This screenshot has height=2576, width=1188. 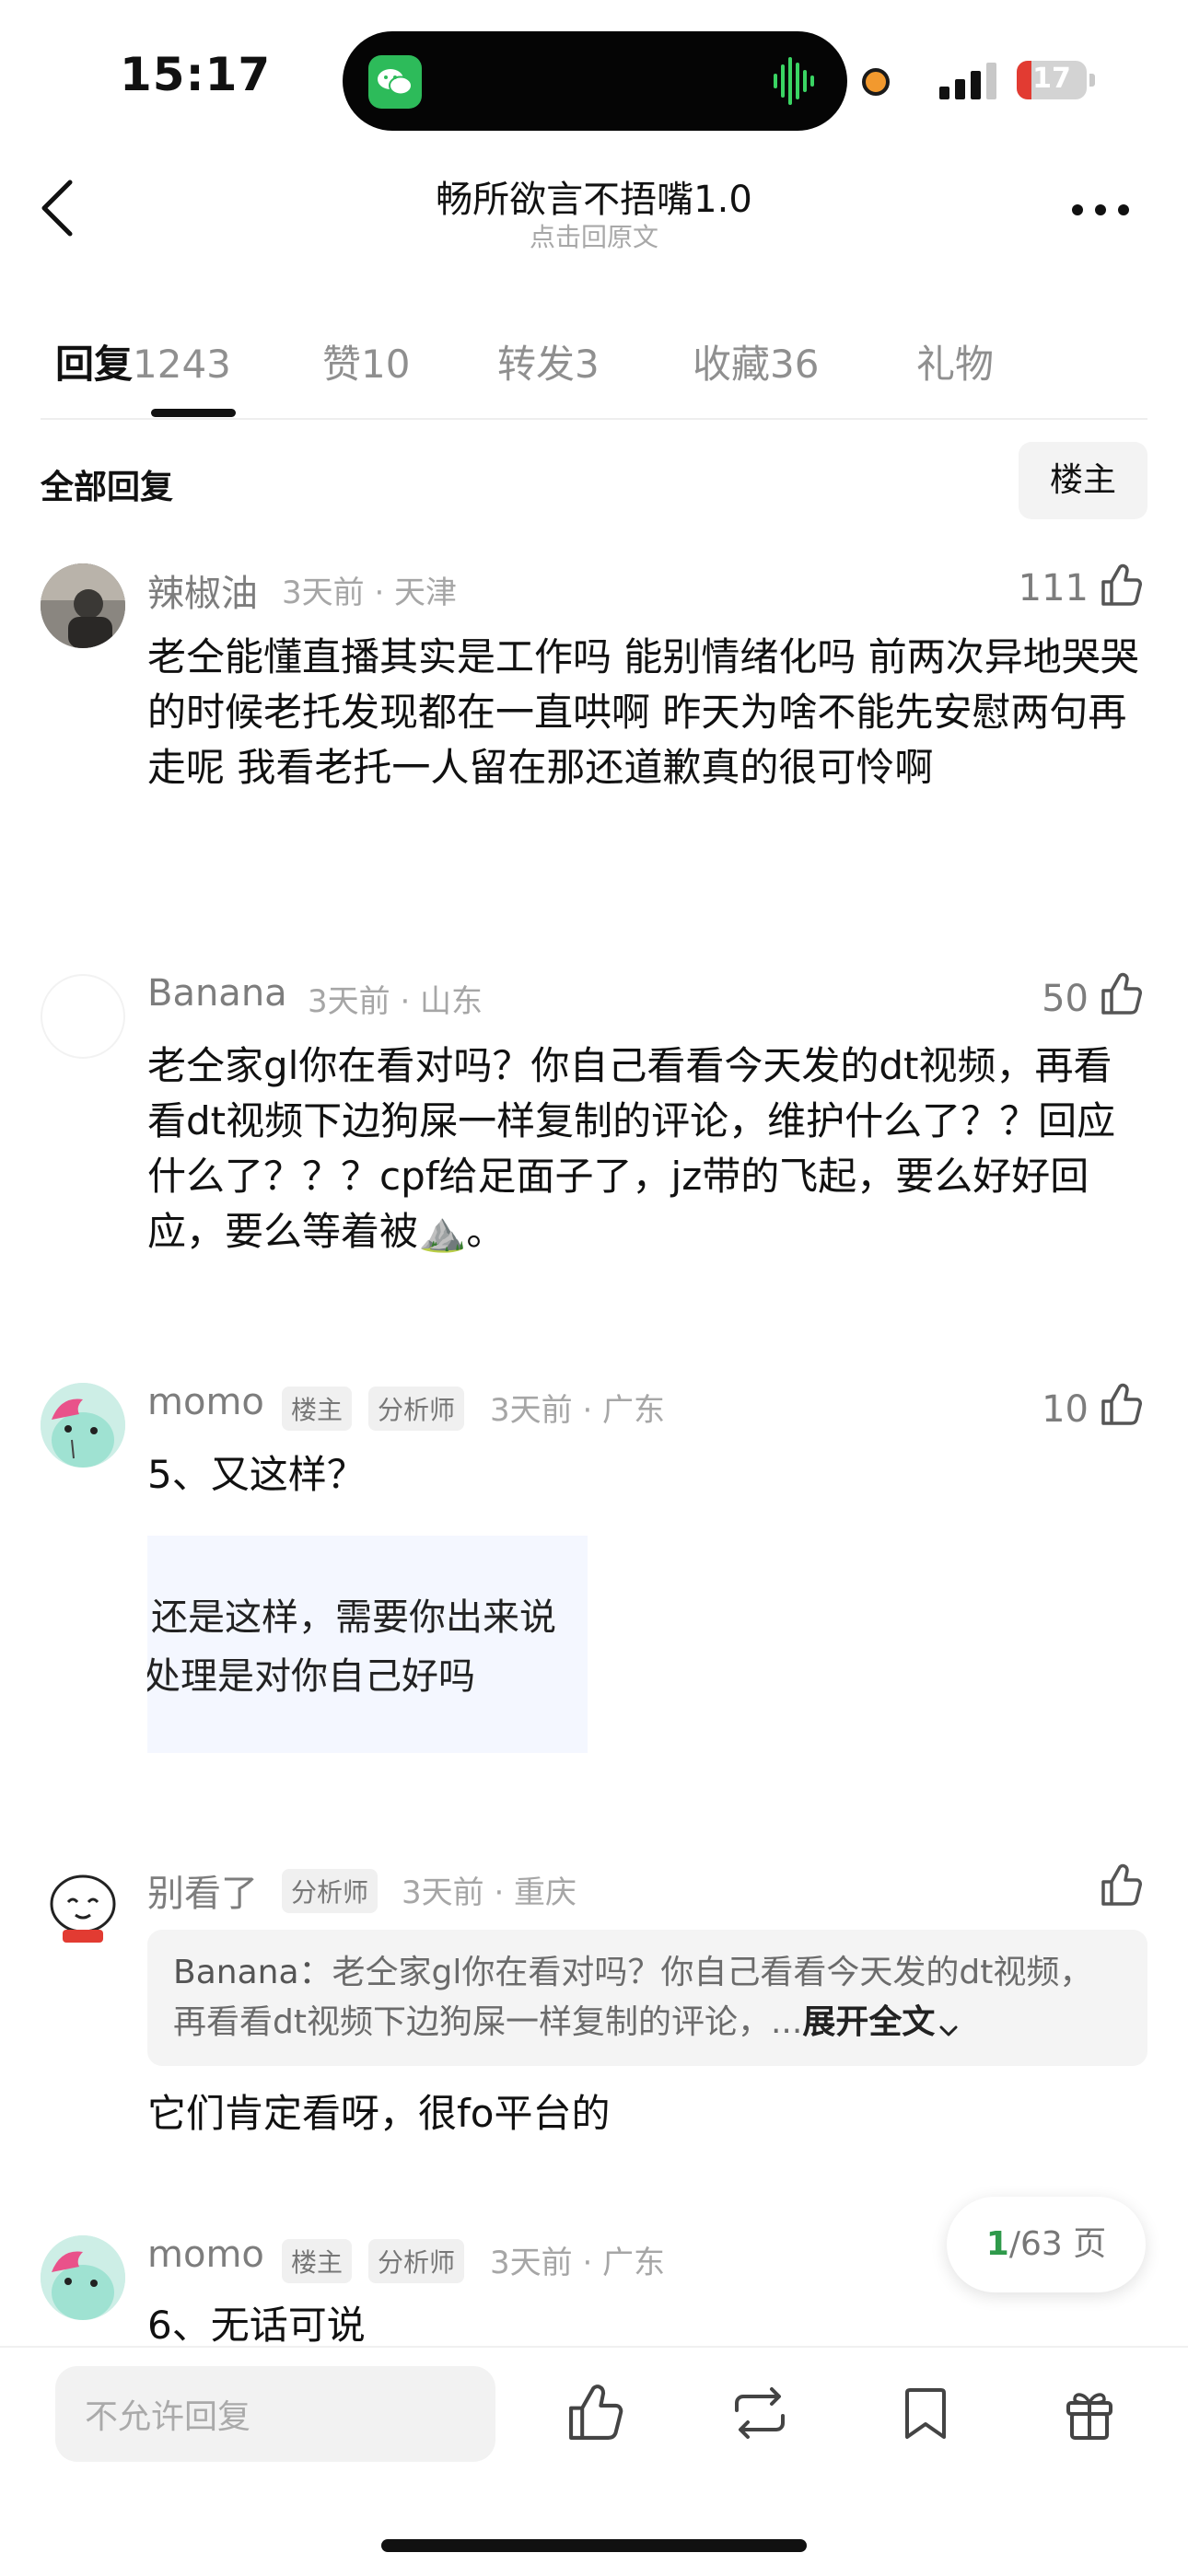 What do you see at coordinates (1100, 209) in the screenshot?
I see `more-options-button` at bounding box center [1100, 209].